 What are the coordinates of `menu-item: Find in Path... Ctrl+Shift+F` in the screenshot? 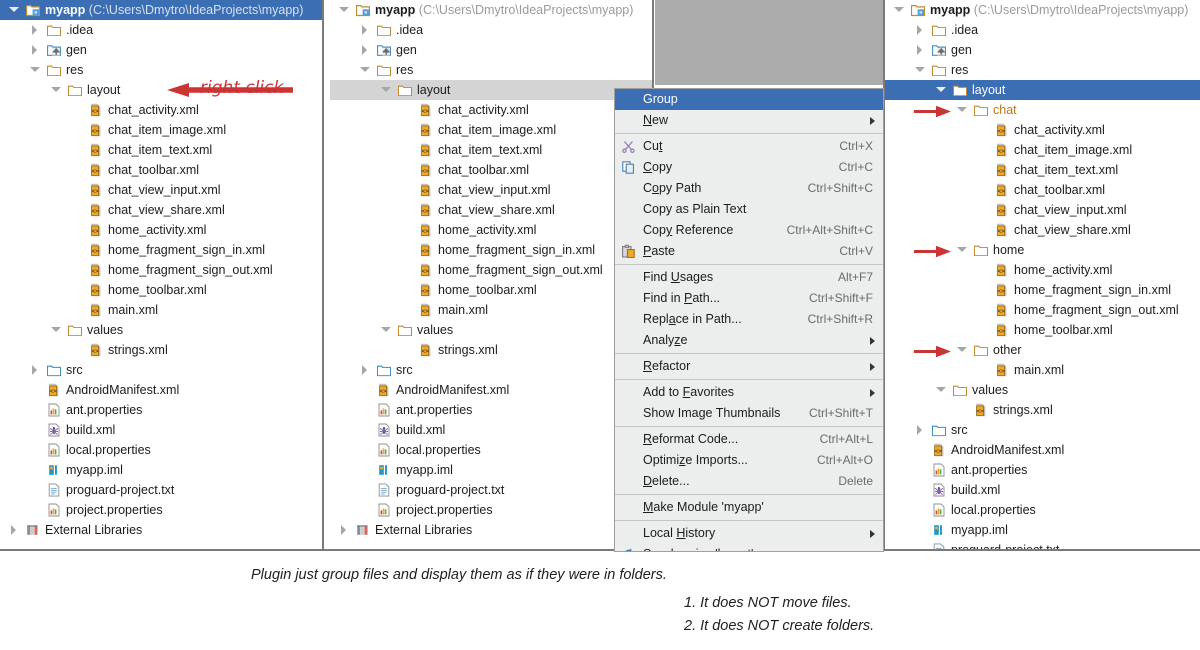 It's located at (749, 298).